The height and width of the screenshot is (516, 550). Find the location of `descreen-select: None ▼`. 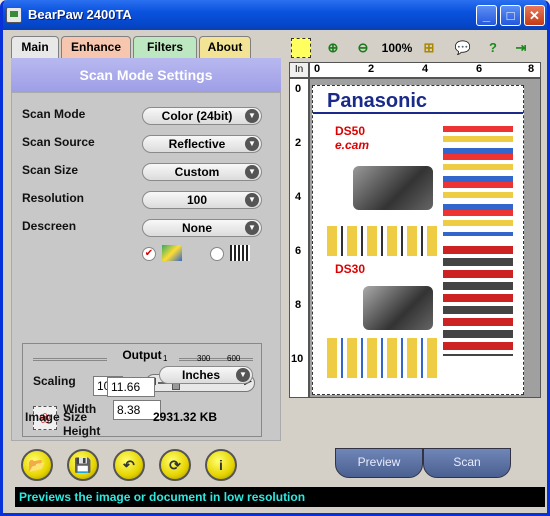

descreen-select: None ▼ is located at coordinates (202, 228).